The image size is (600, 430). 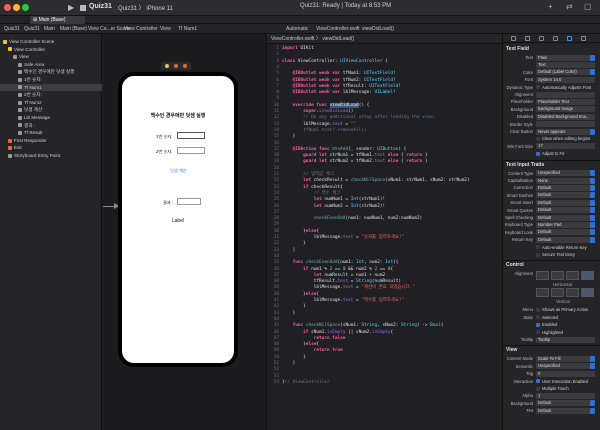 I want to click on outline-item: 2번 숫자:, so click(x=51, y=94).